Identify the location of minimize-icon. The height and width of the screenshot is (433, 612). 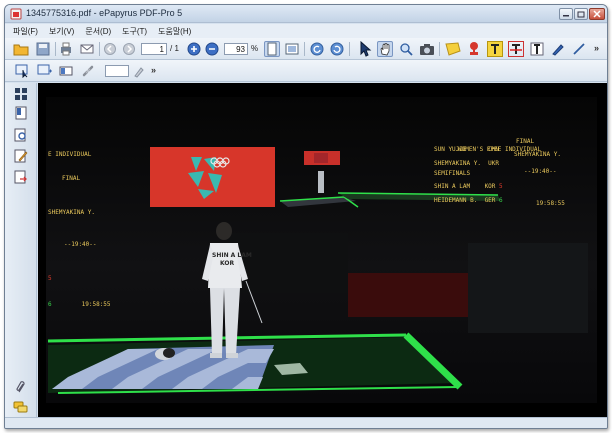
(566, 16).